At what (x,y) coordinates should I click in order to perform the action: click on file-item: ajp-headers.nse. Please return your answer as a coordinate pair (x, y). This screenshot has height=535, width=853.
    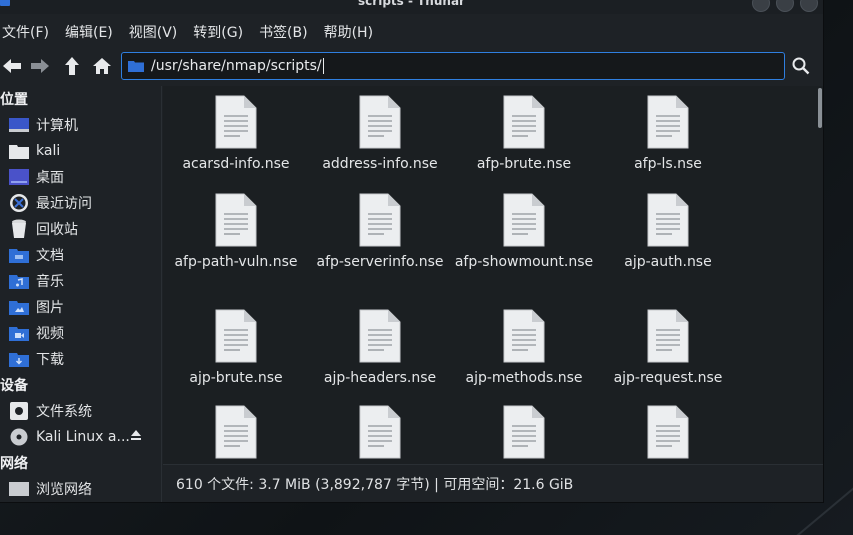
    Looking at the image, I should click on (380, 347).